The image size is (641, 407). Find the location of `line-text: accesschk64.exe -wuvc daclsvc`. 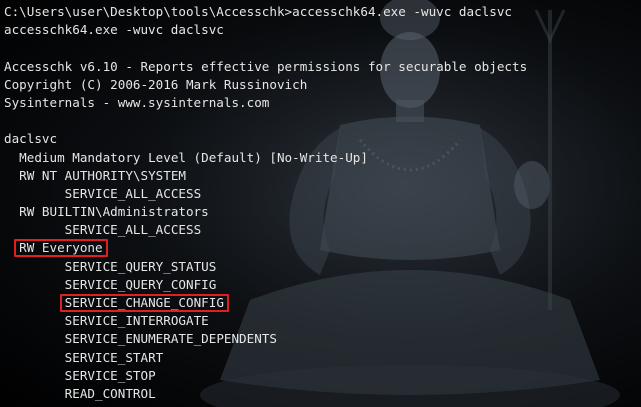

line-text: accesschk64.exe -wuvc daclsvc is located at coordinates (114, 30).